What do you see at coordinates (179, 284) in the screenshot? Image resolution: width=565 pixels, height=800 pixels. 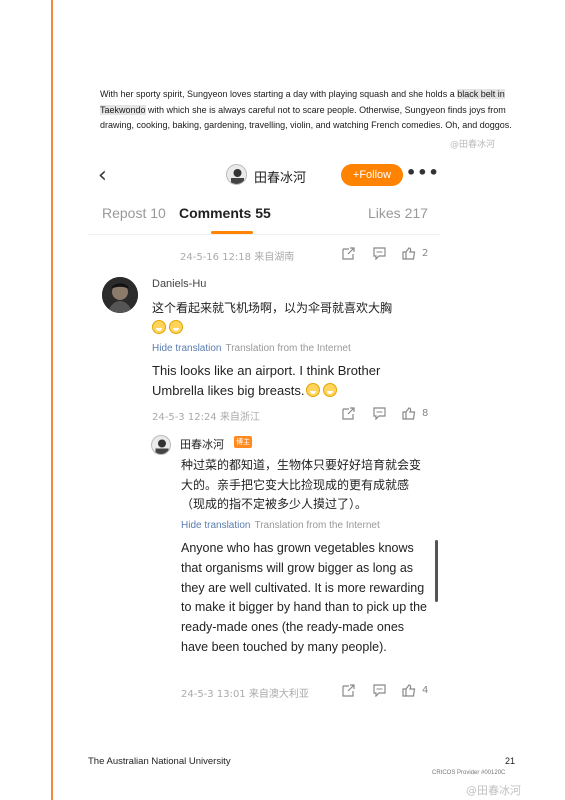 I see `commenter-name: Daniels-Hu` at bounding box center [179, 284].